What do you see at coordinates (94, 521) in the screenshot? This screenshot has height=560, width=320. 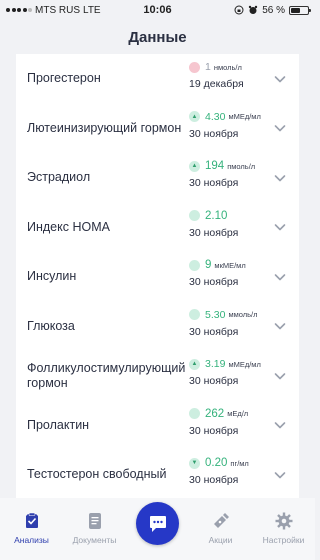 I see `documents-icon` at bounding box center [94, 521].